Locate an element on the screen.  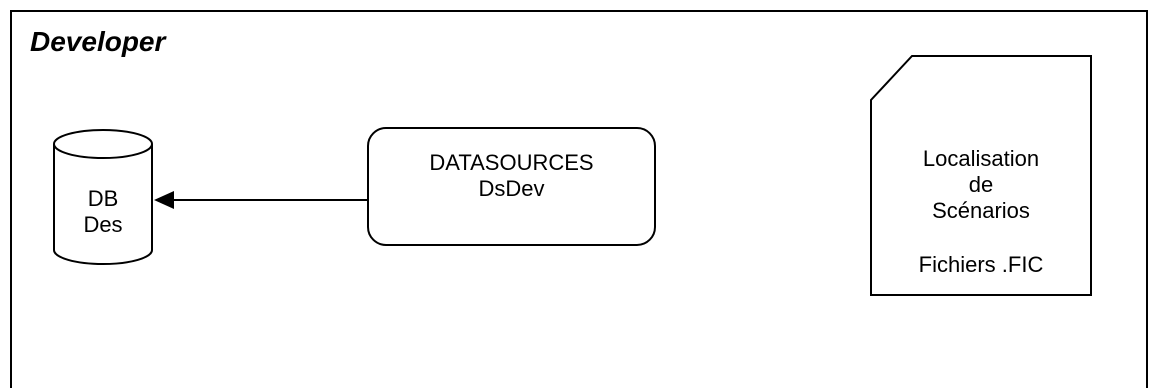
datasource-label-line2: DsDev is located at coordinates (511, 188).